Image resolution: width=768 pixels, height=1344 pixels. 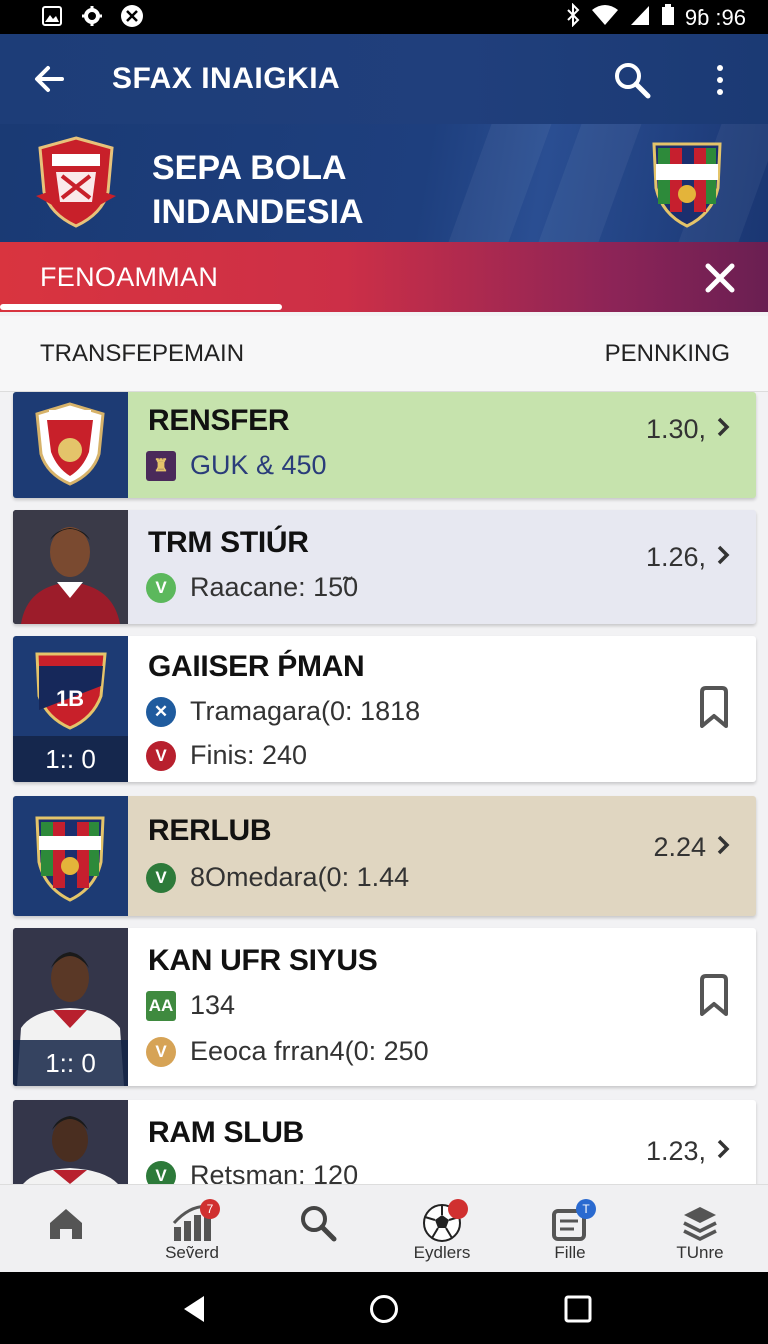 I want to click on more-vertical-icon, so click(x=720, y=80).